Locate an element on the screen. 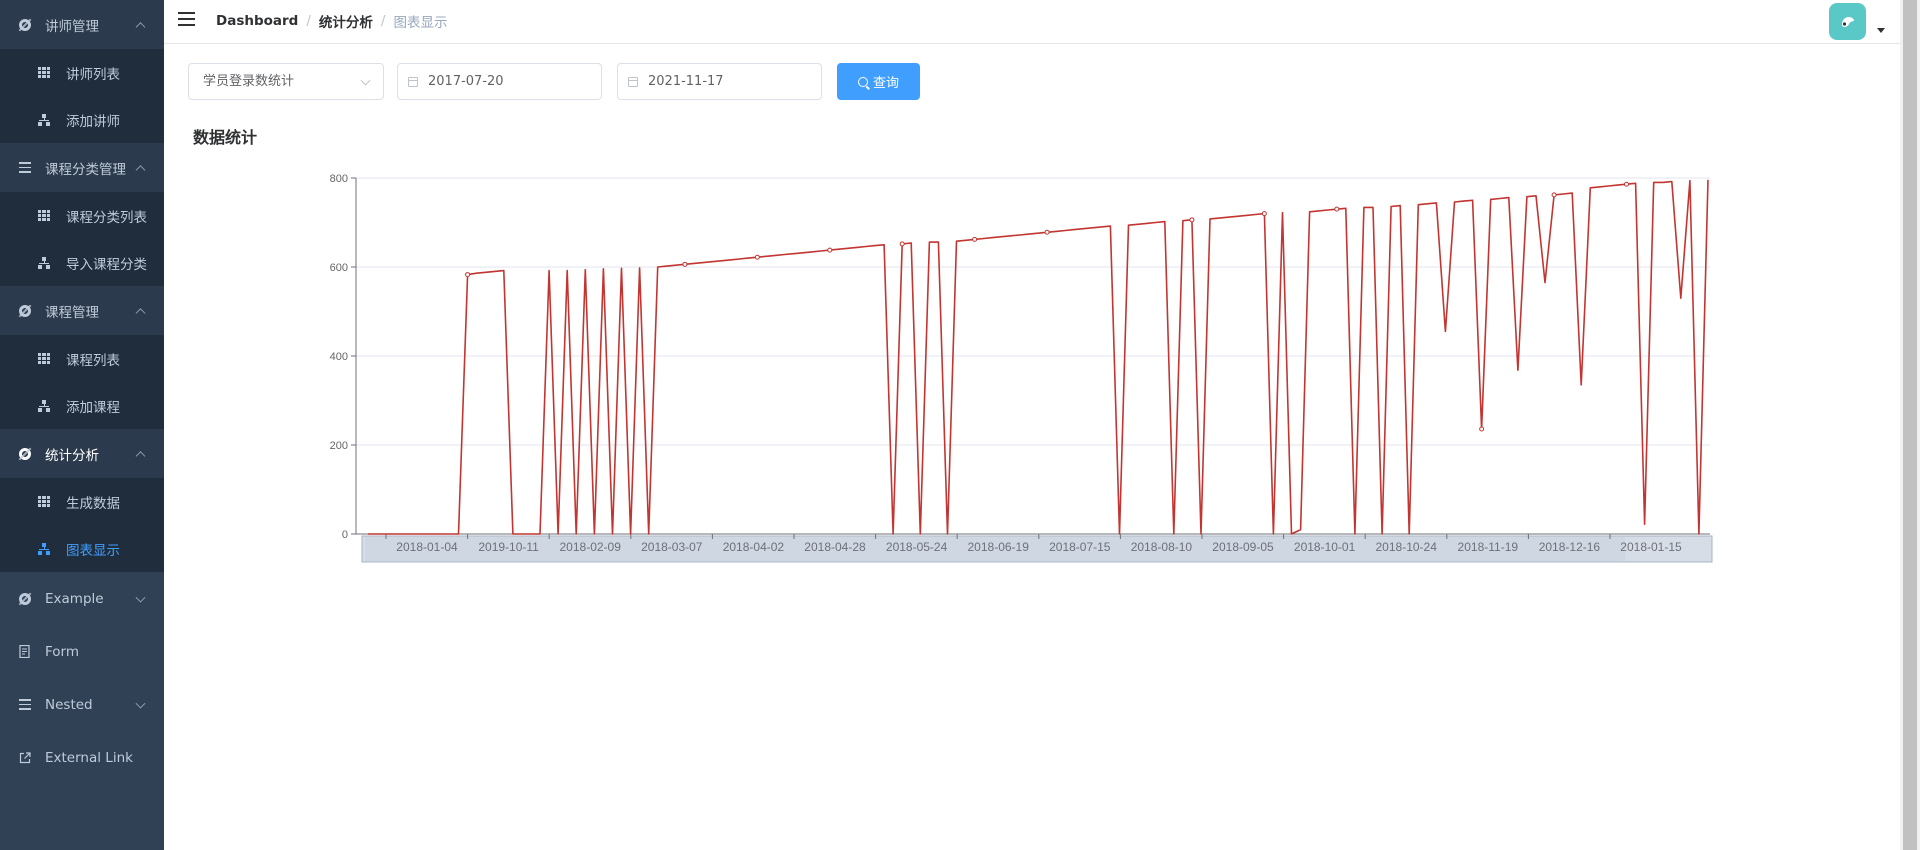  avatar is located at coordinates (1847, 21).